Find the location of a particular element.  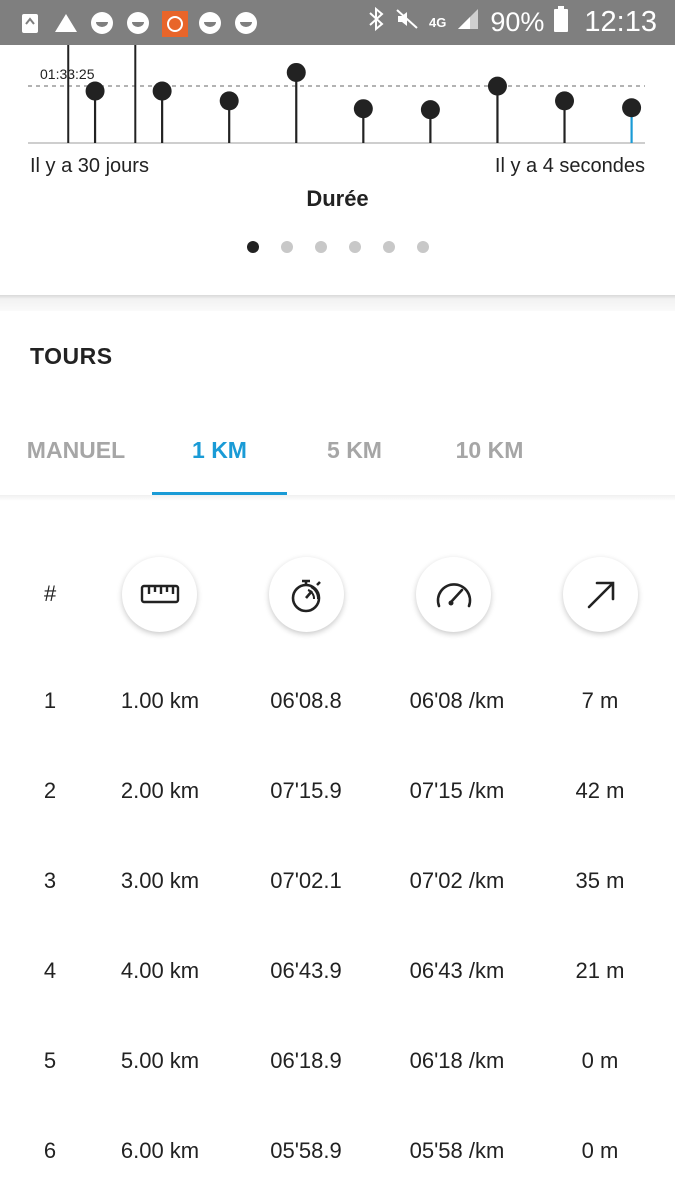

table-row: 6 6.00 km 05'58.9 05'58 /km 0 m is located at coordinates (337, 1158).